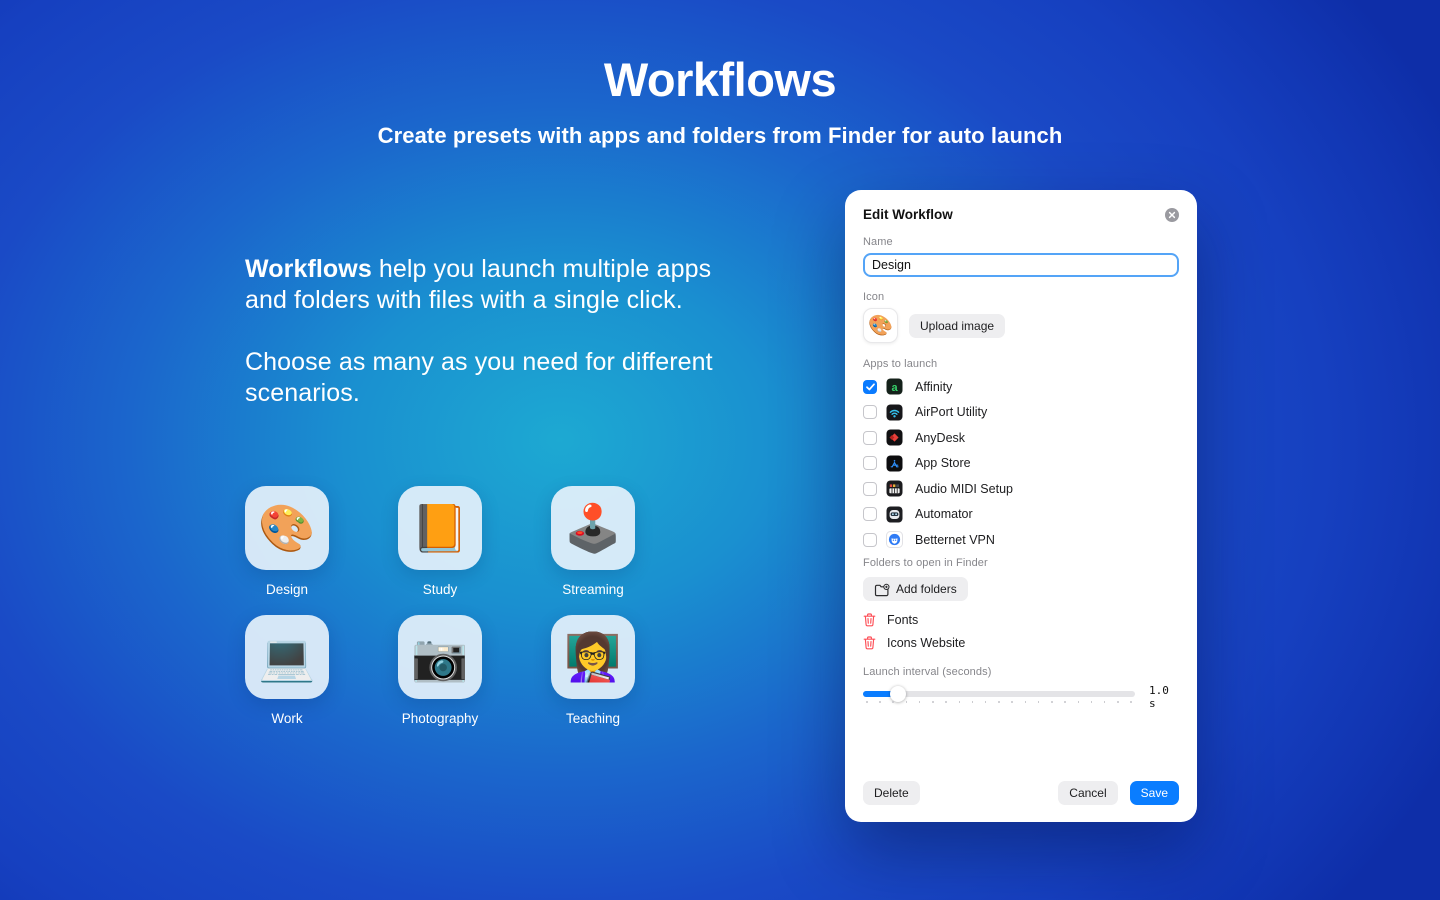  What do you see at coordinates (940, 437) in the screenshot?
I see `app-name: AnyDesk` at bounding box center [940, 437].